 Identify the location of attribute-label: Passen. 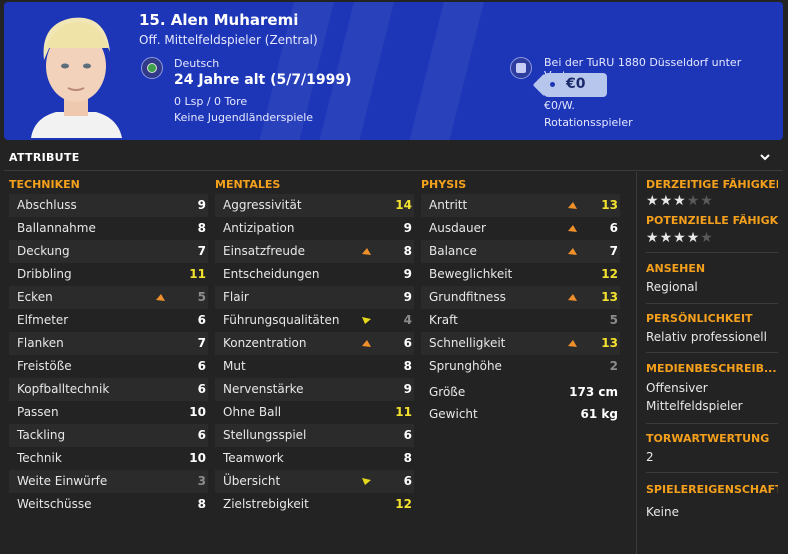
(38, 412).